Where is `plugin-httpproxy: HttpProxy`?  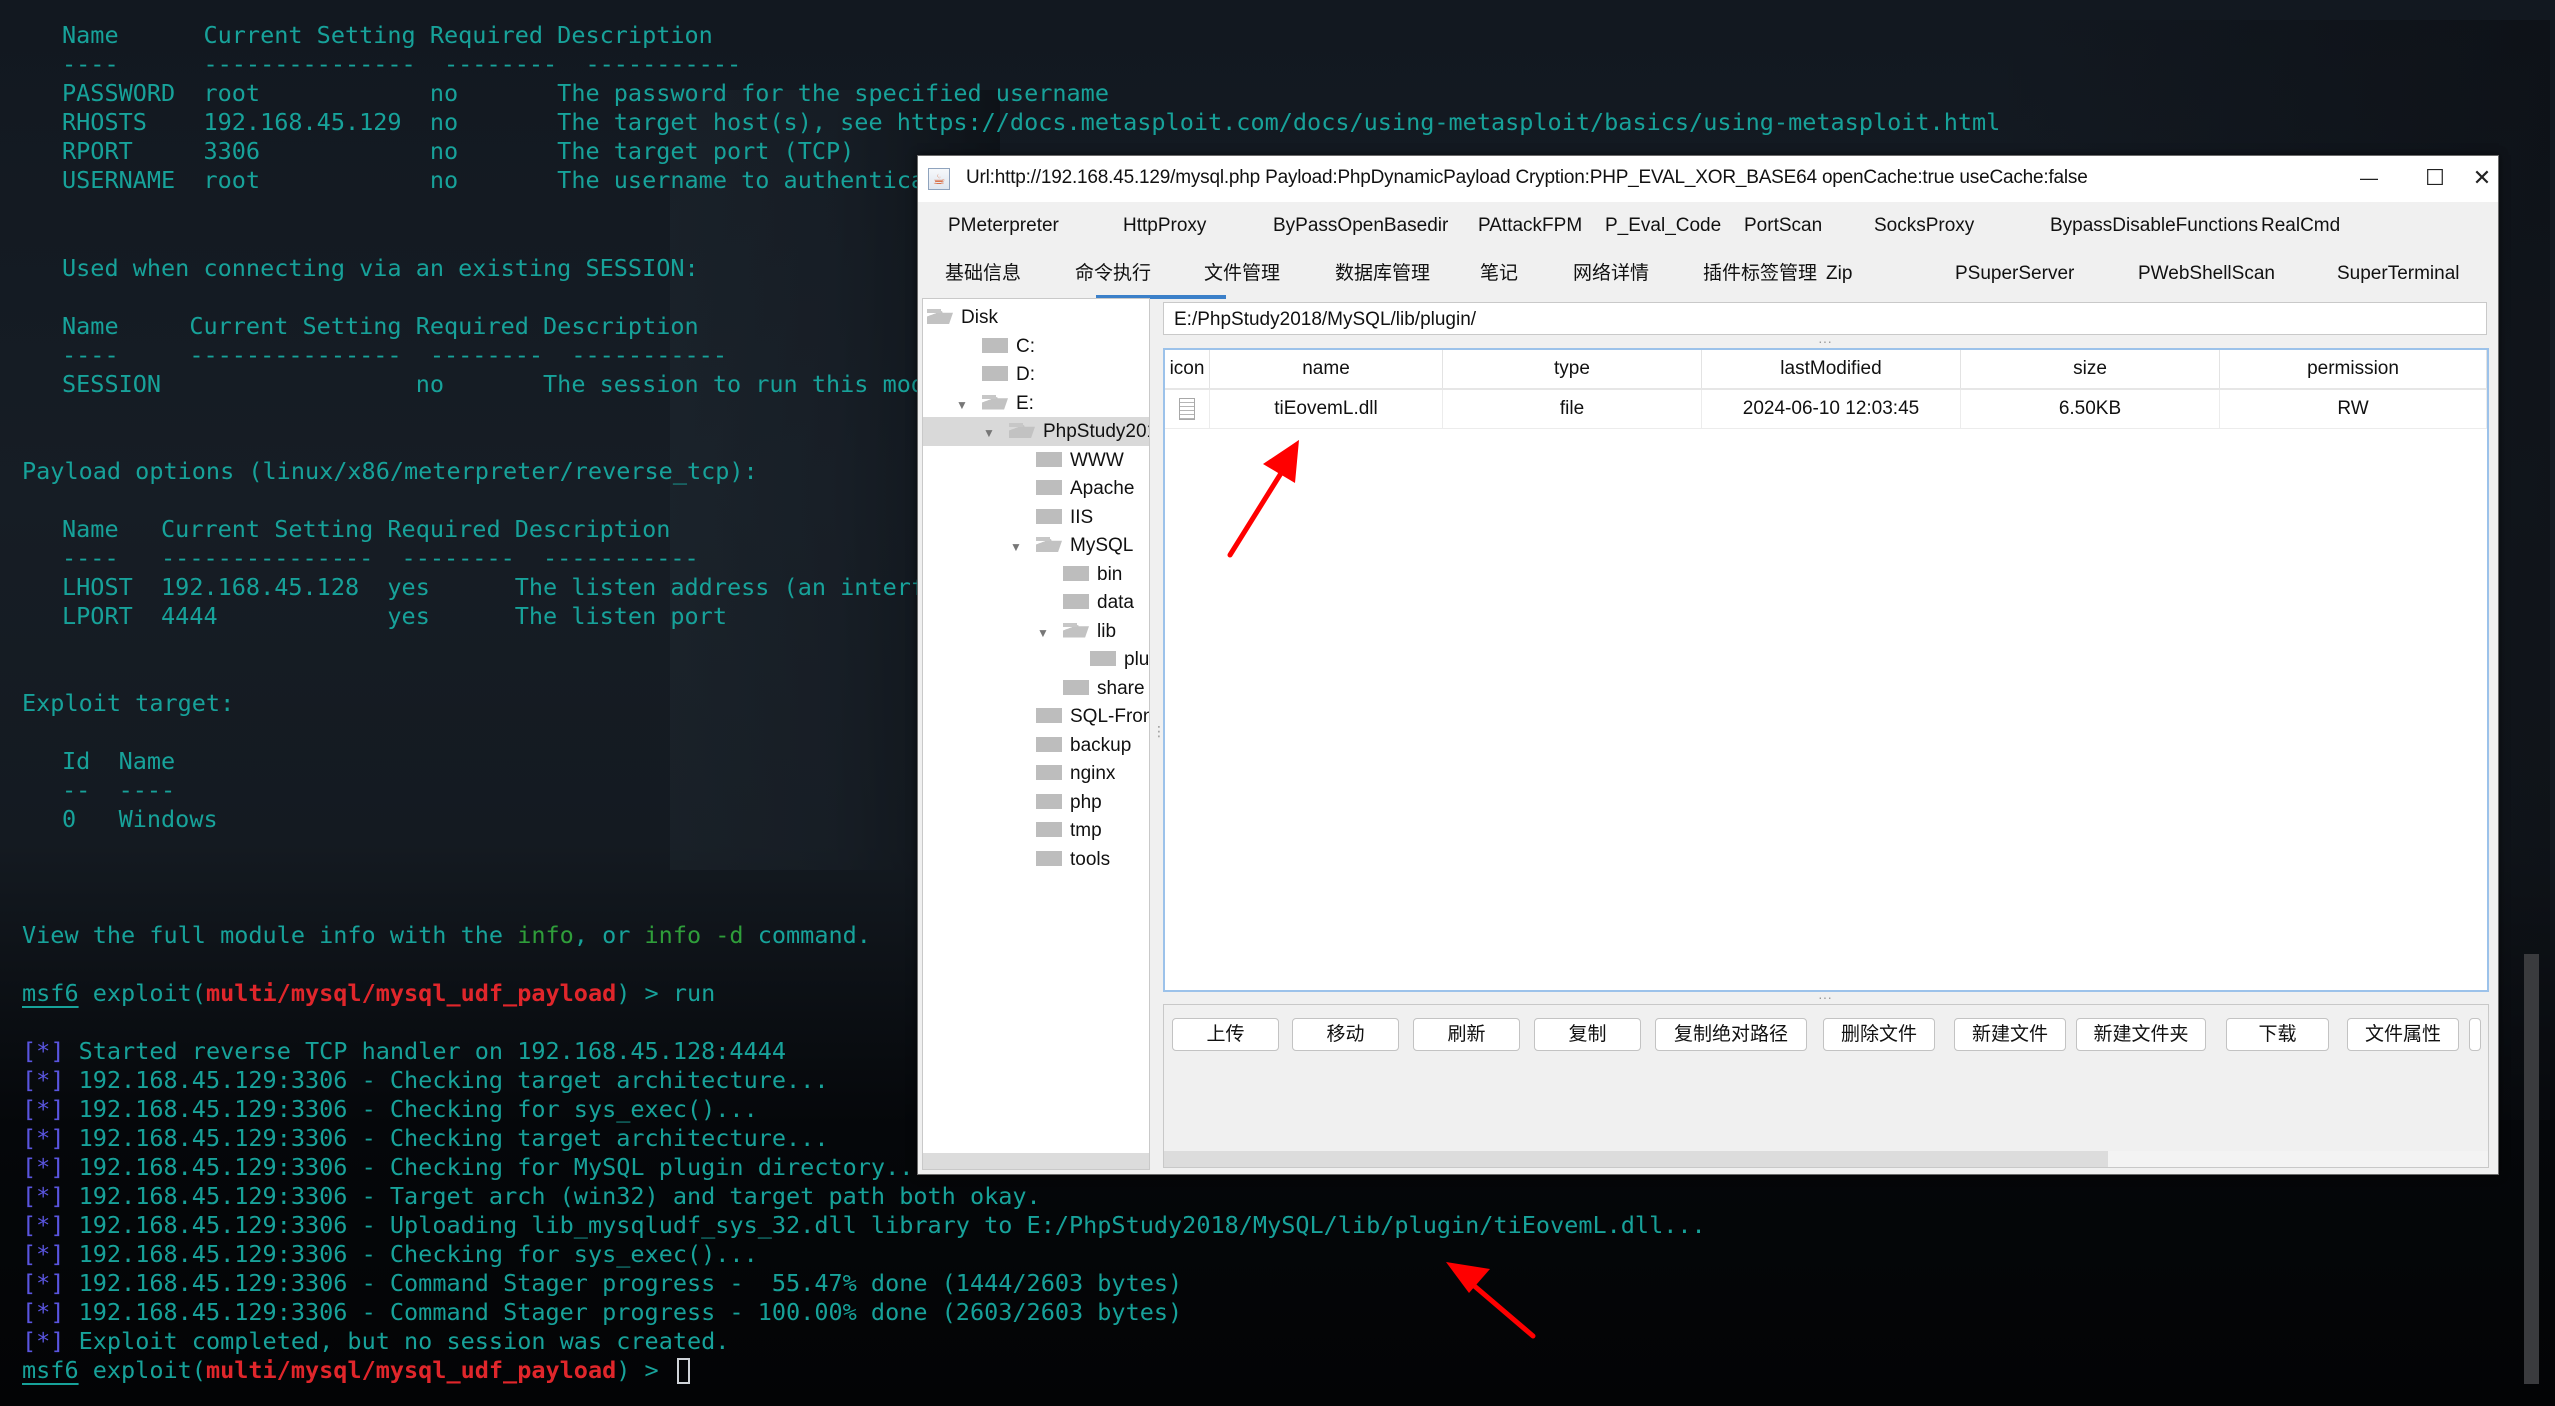 plugin-httpproxy: HttpProxy is located at coordinates (1164, 226).